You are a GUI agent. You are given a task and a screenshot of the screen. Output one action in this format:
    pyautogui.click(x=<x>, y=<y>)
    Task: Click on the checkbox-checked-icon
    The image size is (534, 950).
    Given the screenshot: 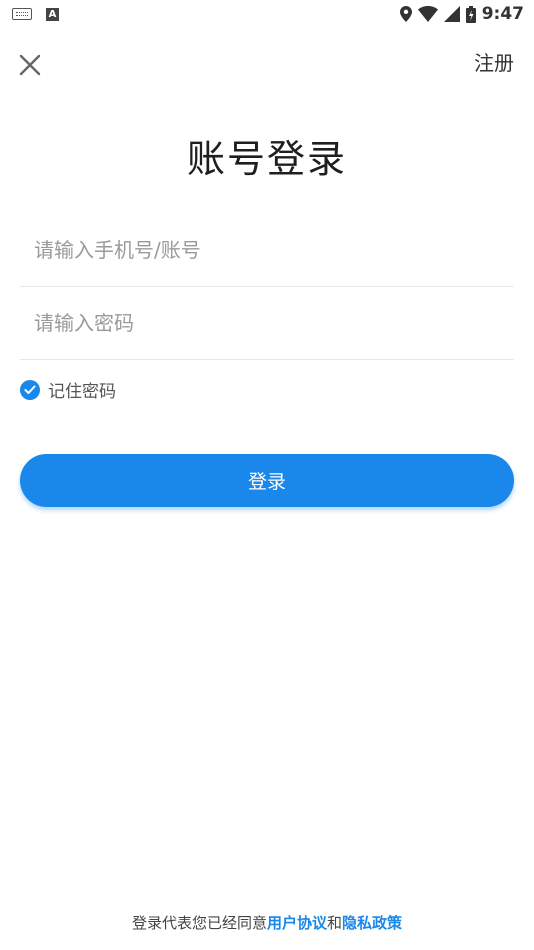 What is the action you would take?
    pyautogui.click(x=30, y=389)
    